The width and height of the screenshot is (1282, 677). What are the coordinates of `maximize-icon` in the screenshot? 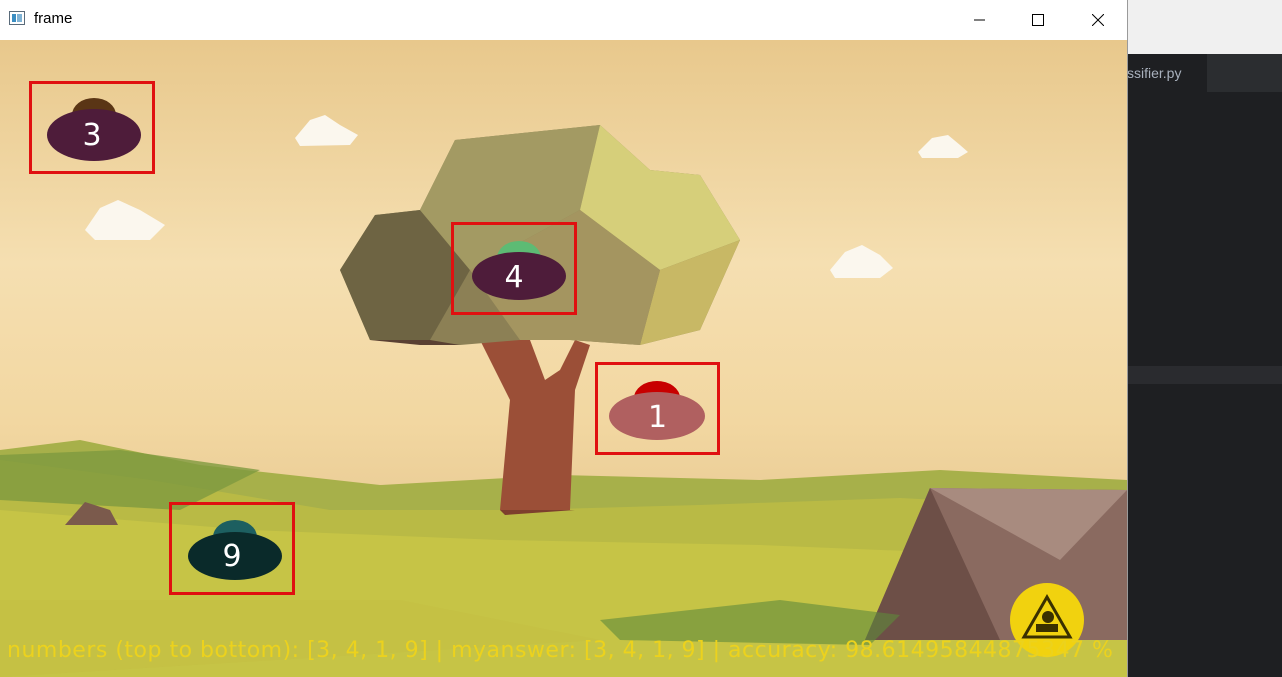 It's located at (1038, 19).